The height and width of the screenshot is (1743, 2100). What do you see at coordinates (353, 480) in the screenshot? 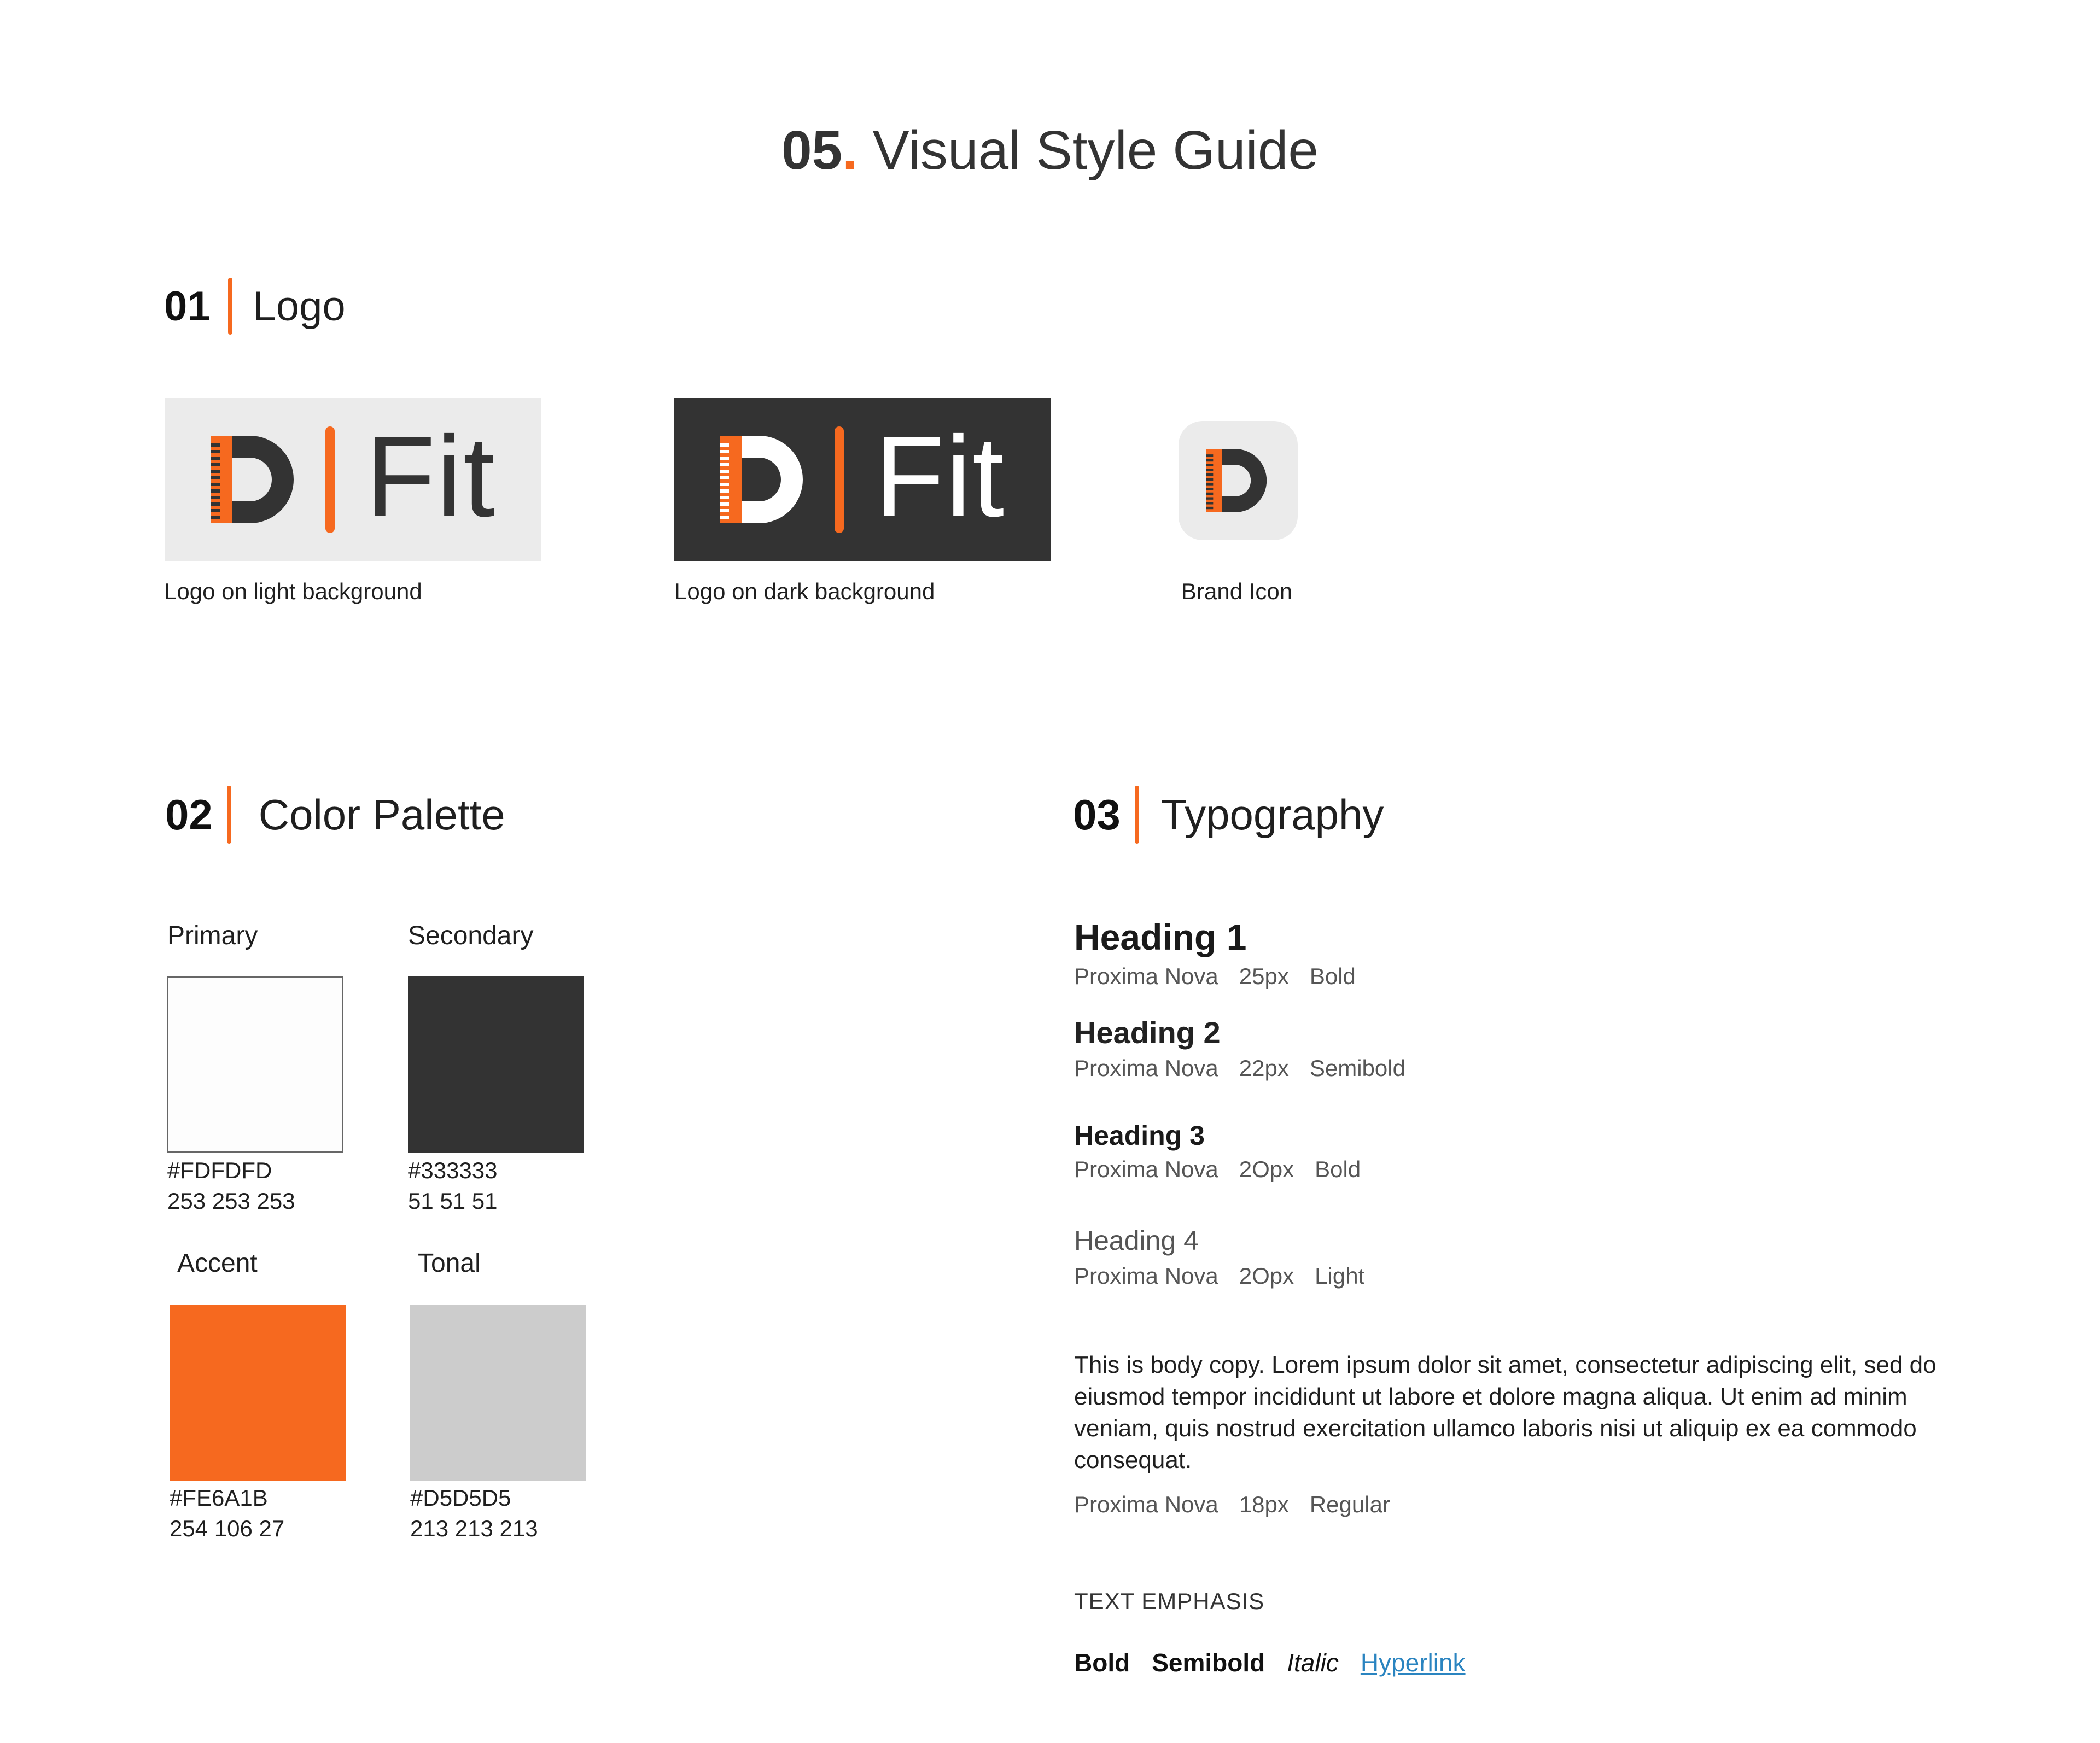
I see `logo-light-background: Fit` at bounding box center [353, 480].